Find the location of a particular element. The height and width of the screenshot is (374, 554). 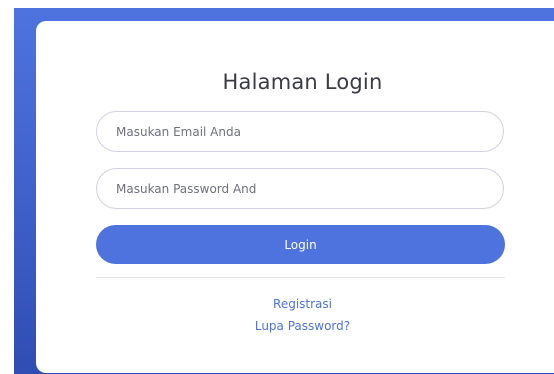

forgot-password-link-row: Lupa Password? is located at coordinates (295, 326).